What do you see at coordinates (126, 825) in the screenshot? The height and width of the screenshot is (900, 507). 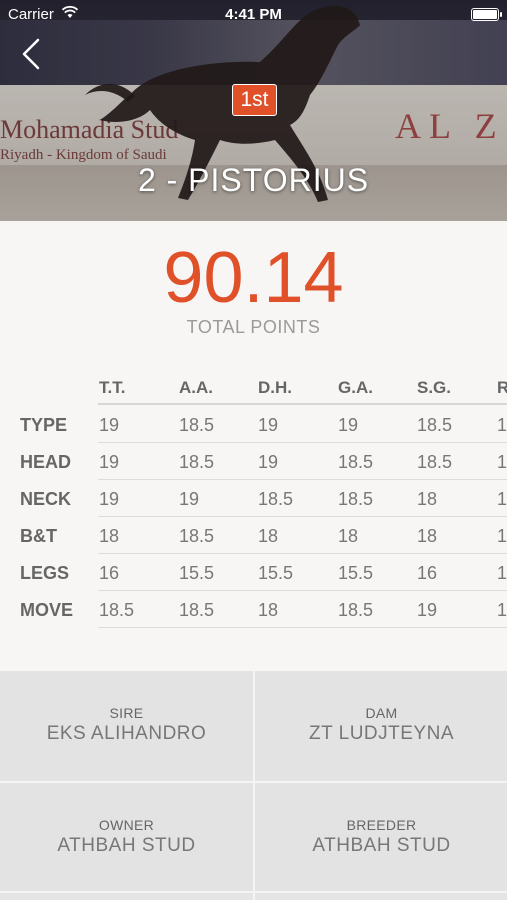 I see `owner-label: OWNER` at bounding box center [126, 825].